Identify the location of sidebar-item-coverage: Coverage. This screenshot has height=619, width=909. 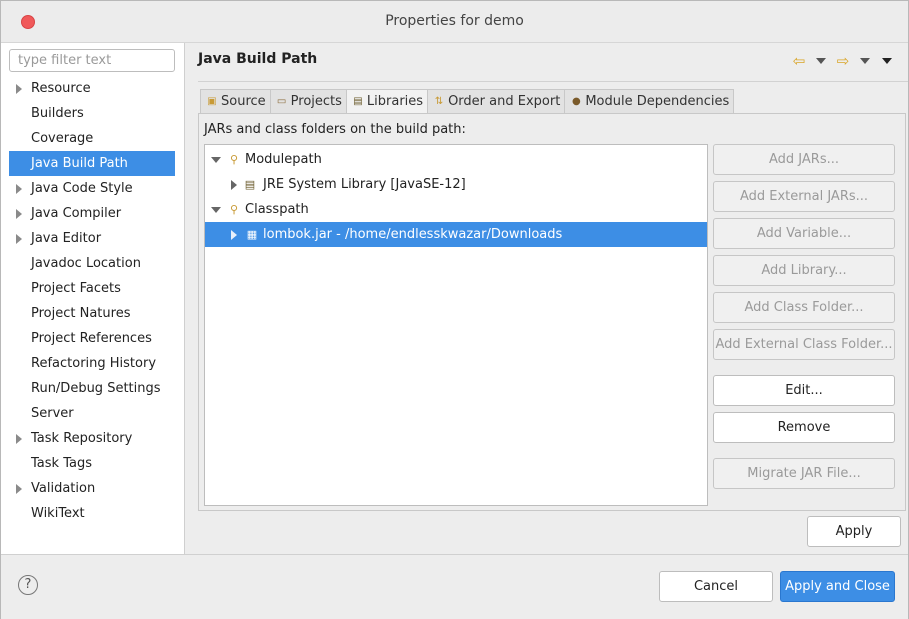
(92, 138).